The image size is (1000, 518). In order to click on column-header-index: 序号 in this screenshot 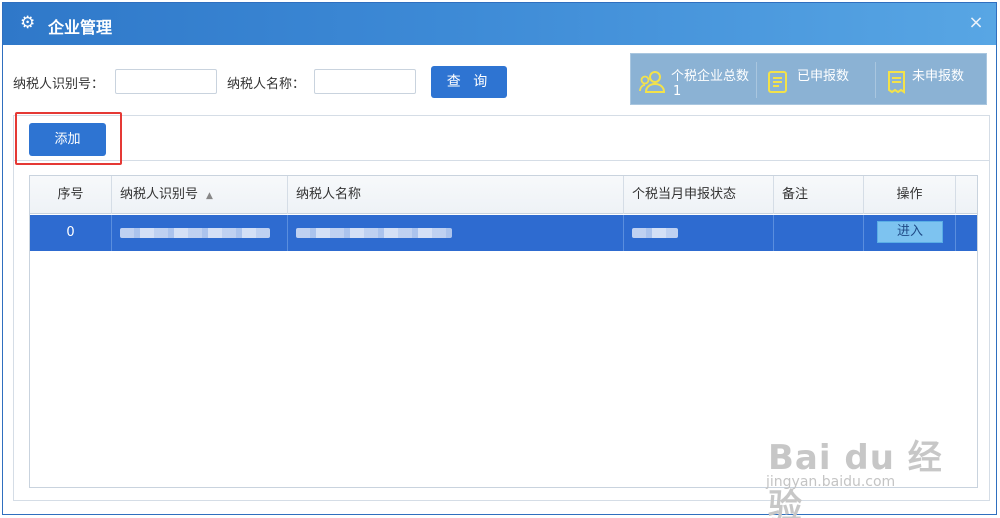, I will do `click(71, 195)`.